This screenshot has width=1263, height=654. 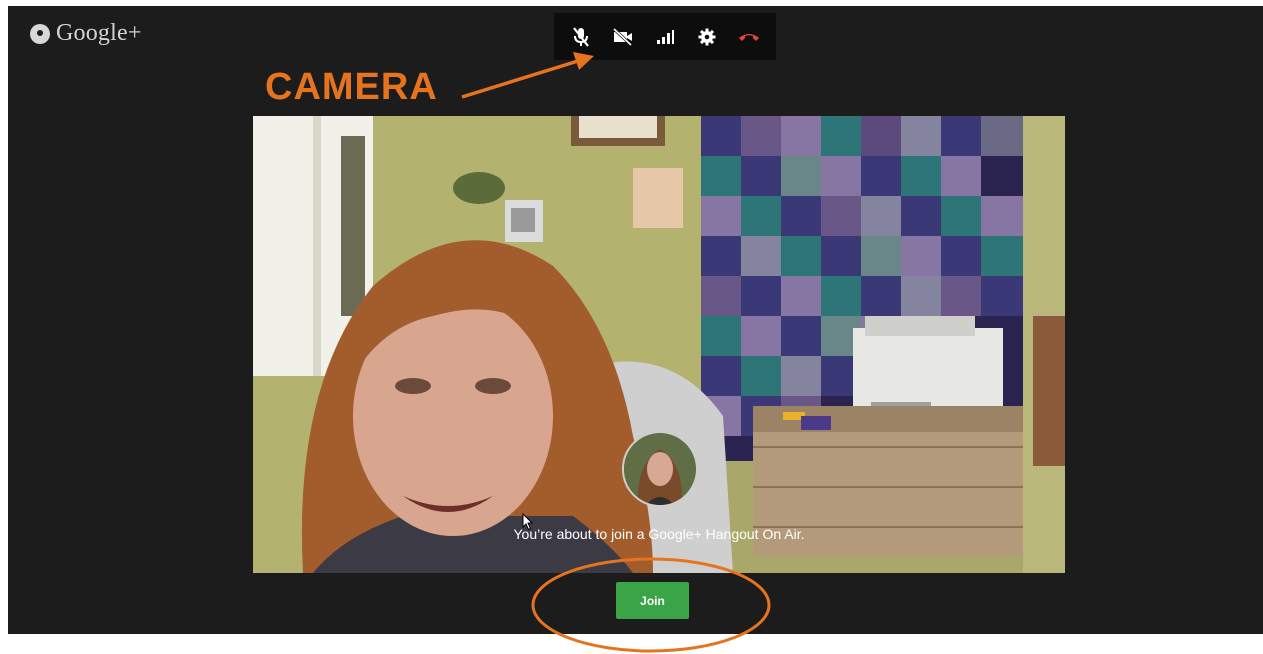 I want to click on hangouts-quote-icon, so click(x=40, y=33).